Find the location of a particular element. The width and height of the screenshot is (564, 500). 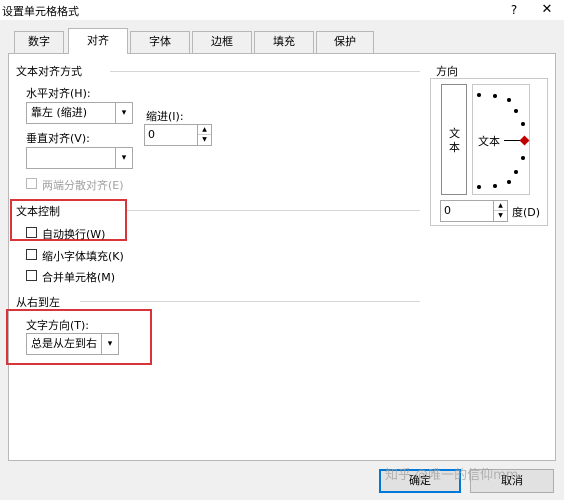

degree-spin-buttons: ▲ ▼ is located at coordinates (500, 211).